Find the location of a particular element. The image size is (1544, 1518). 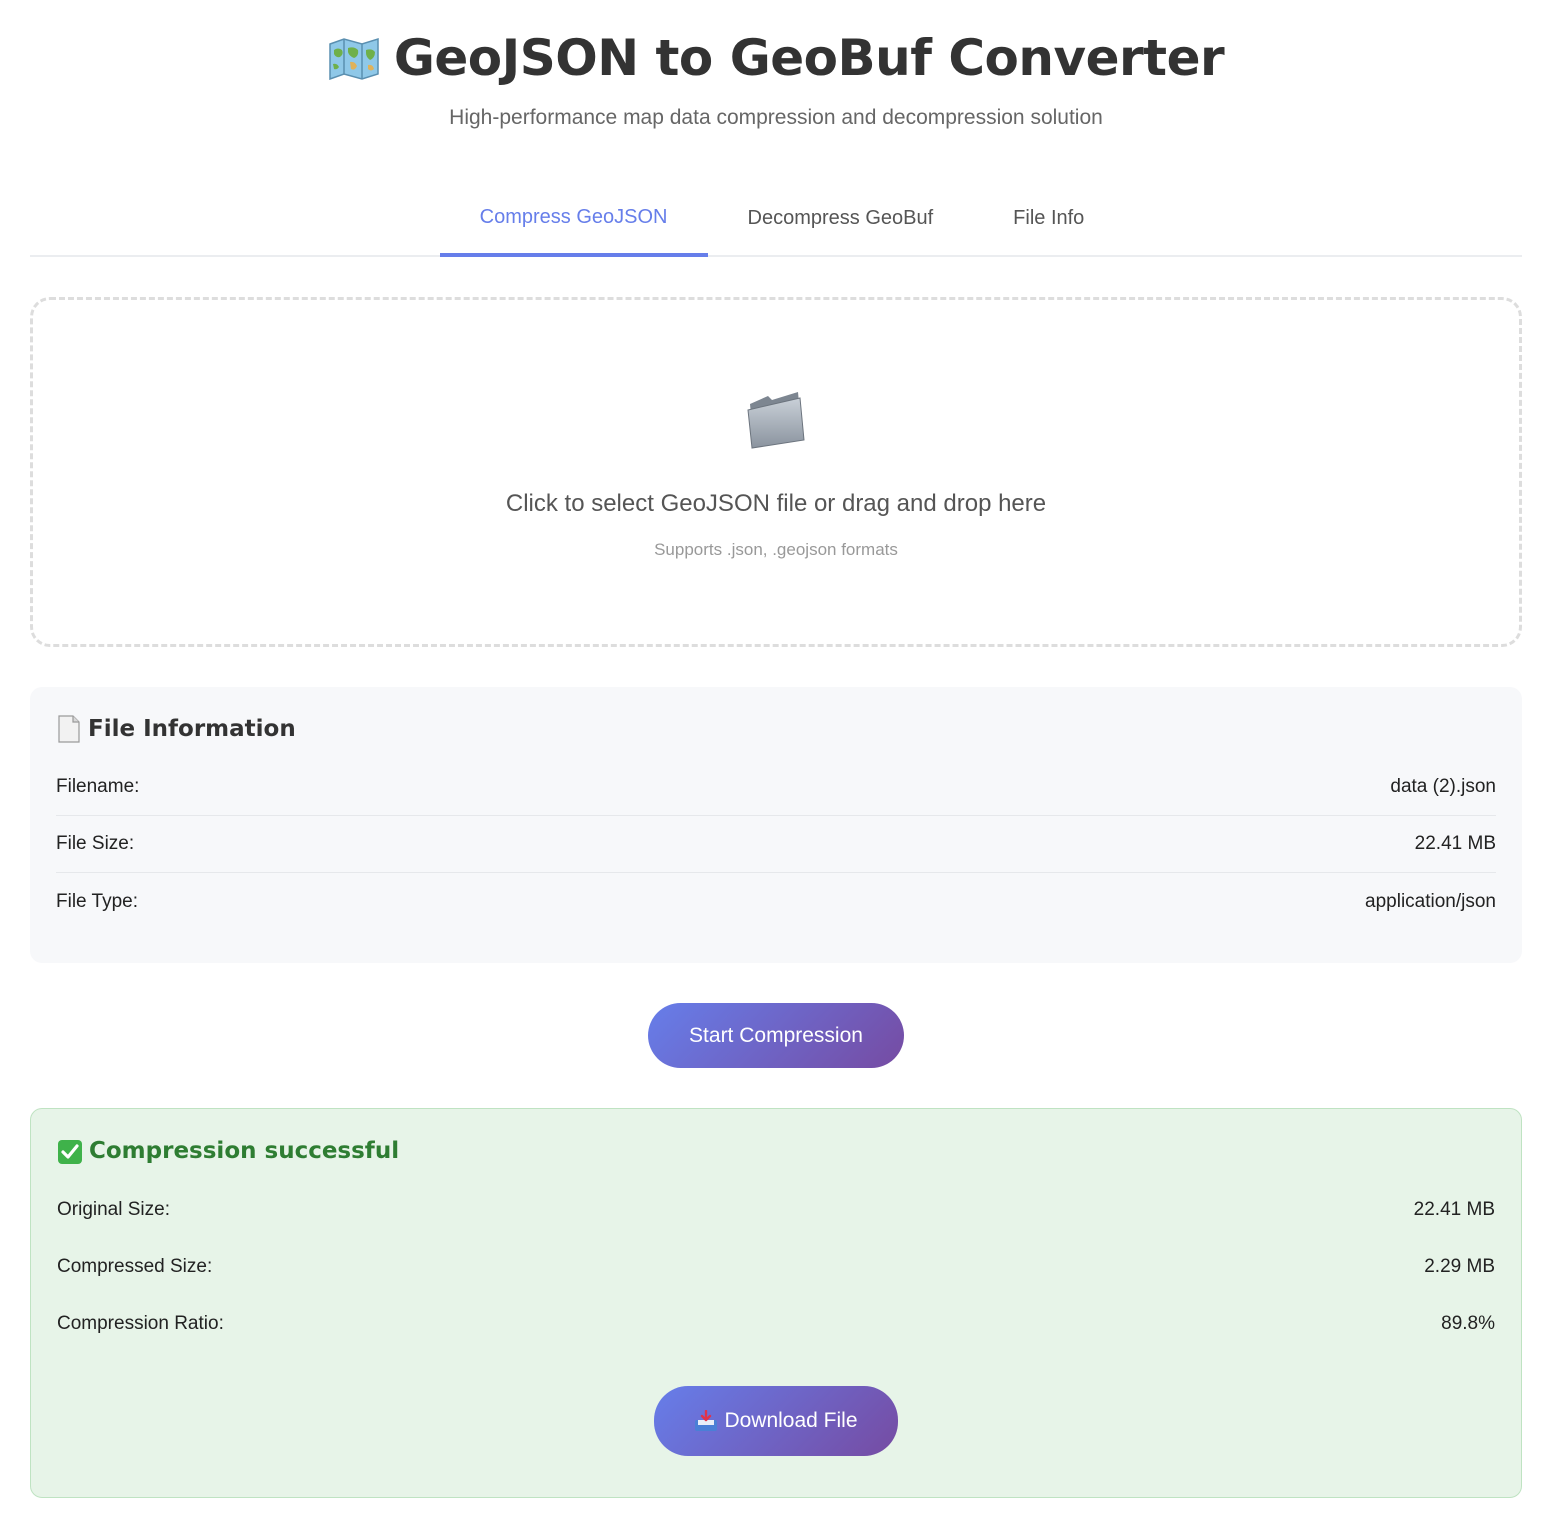

original-size-label: Original Size: is located at coordinates (113, 1209).